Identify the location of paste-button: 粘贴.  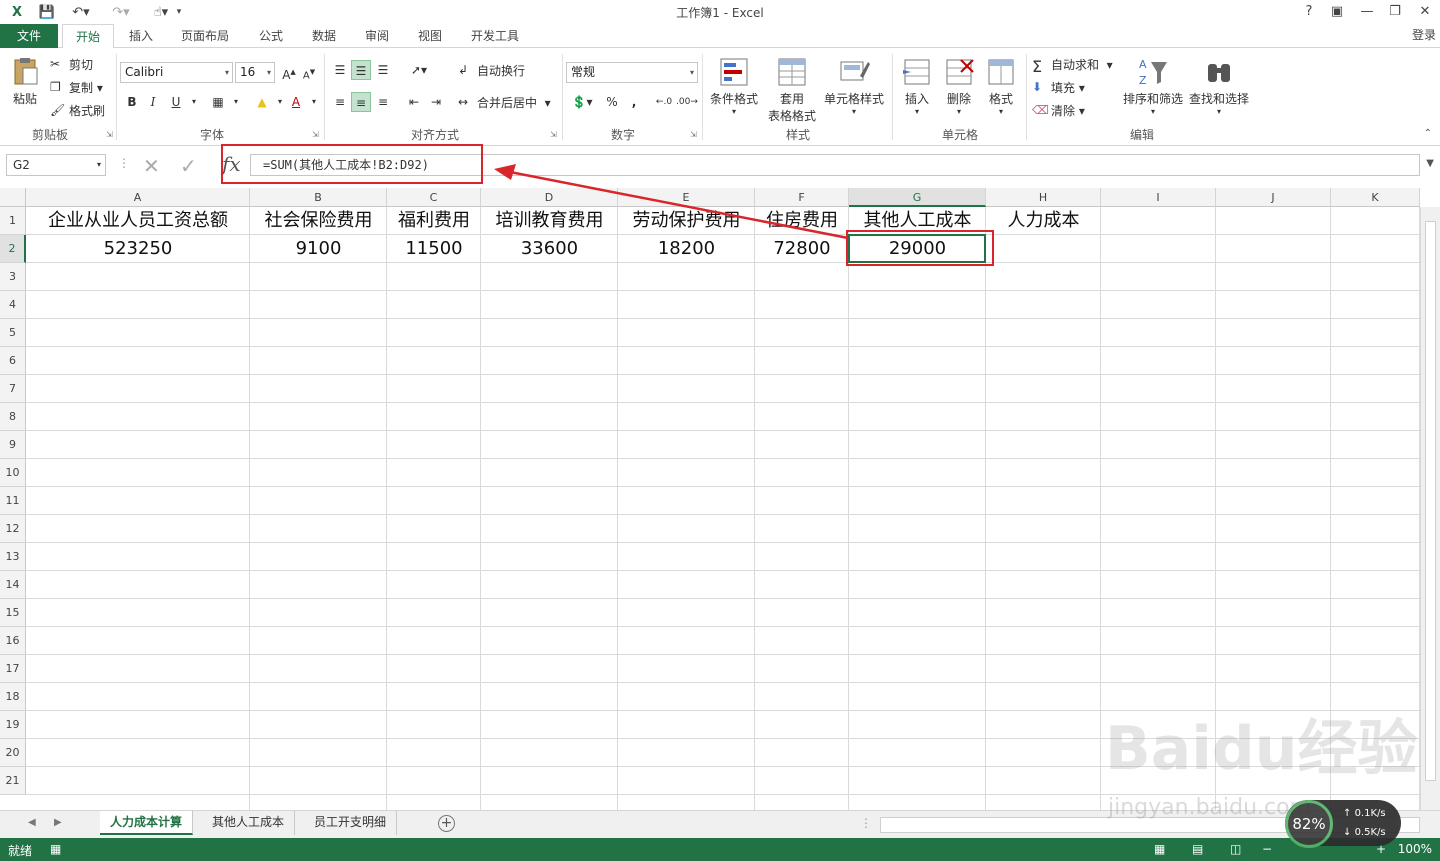
(25, 81).